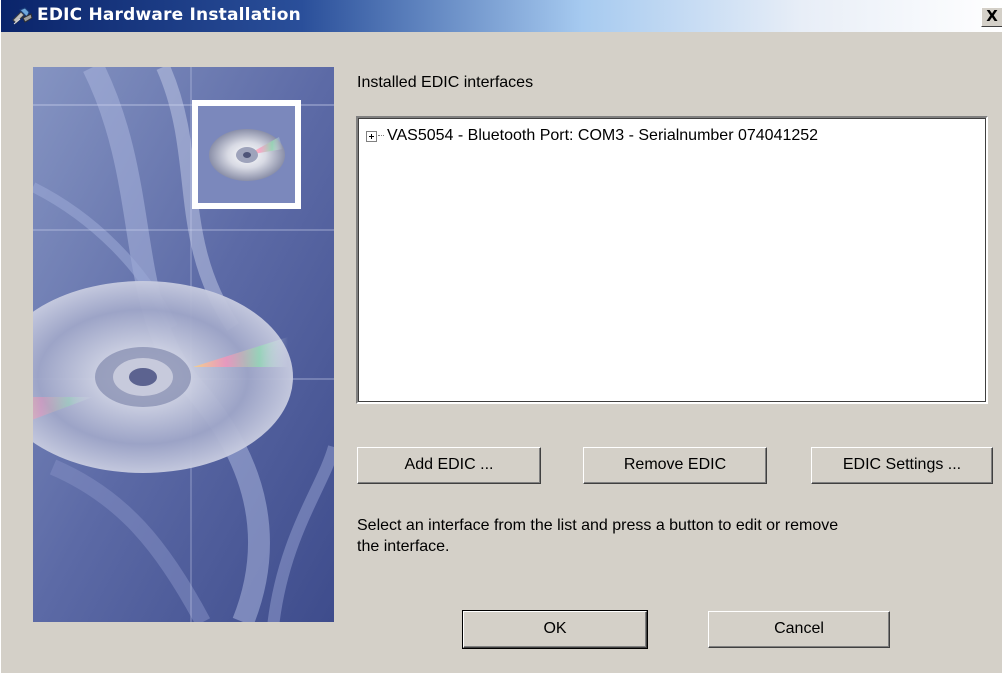 This screenshot has width=1002, height=673. What do you see at coordinates (501, 16) in the screenshot?
I see `title-bar: EDIC Hardware Installation X` at bounding box center [501, 16].